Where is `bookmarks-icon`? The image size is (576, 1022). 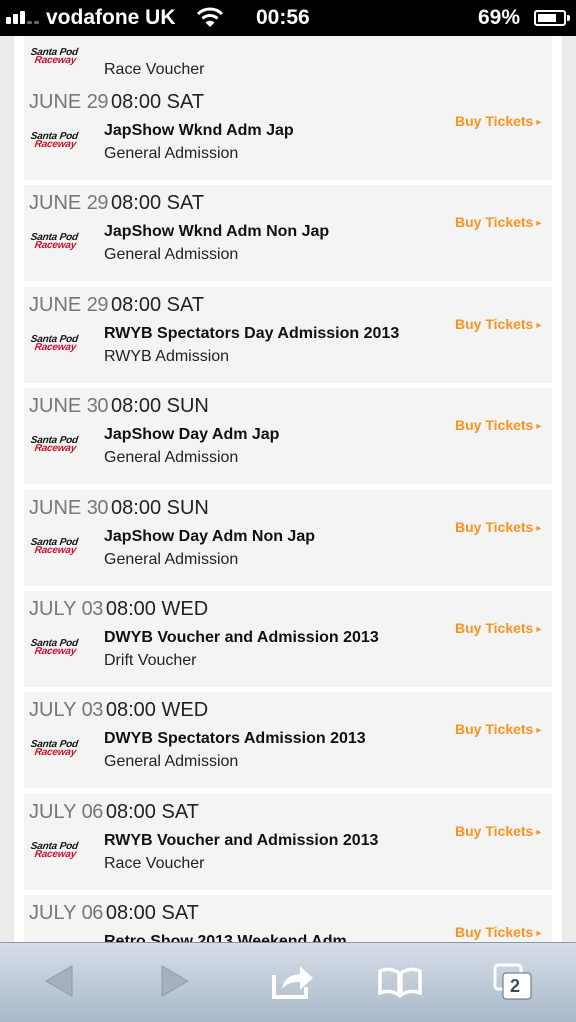 bookmarks-icon is located at coordinates (400, 981).